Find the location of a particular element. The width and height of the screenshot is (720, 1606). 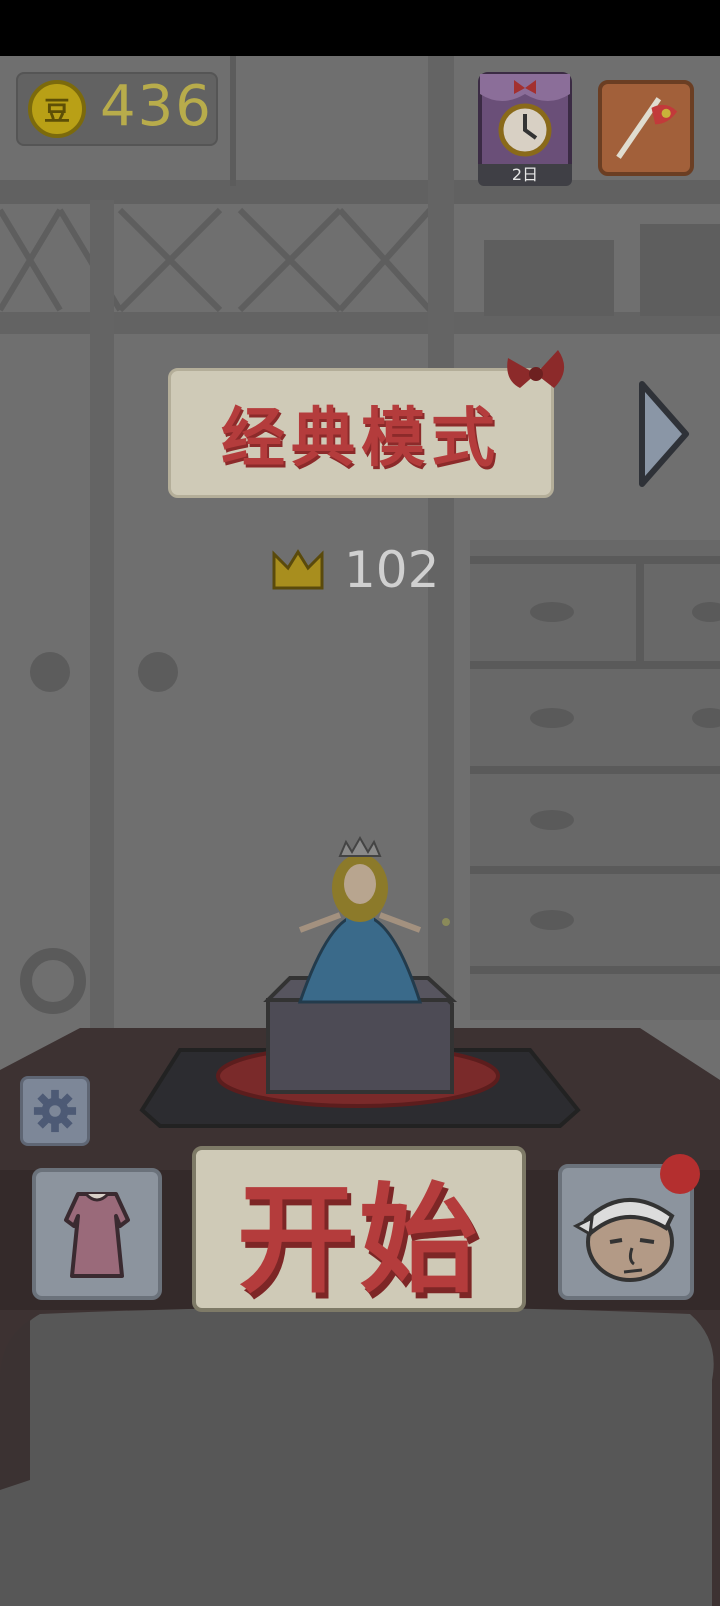

coin-symbol: 豆 is located at coordinates (56, 111).